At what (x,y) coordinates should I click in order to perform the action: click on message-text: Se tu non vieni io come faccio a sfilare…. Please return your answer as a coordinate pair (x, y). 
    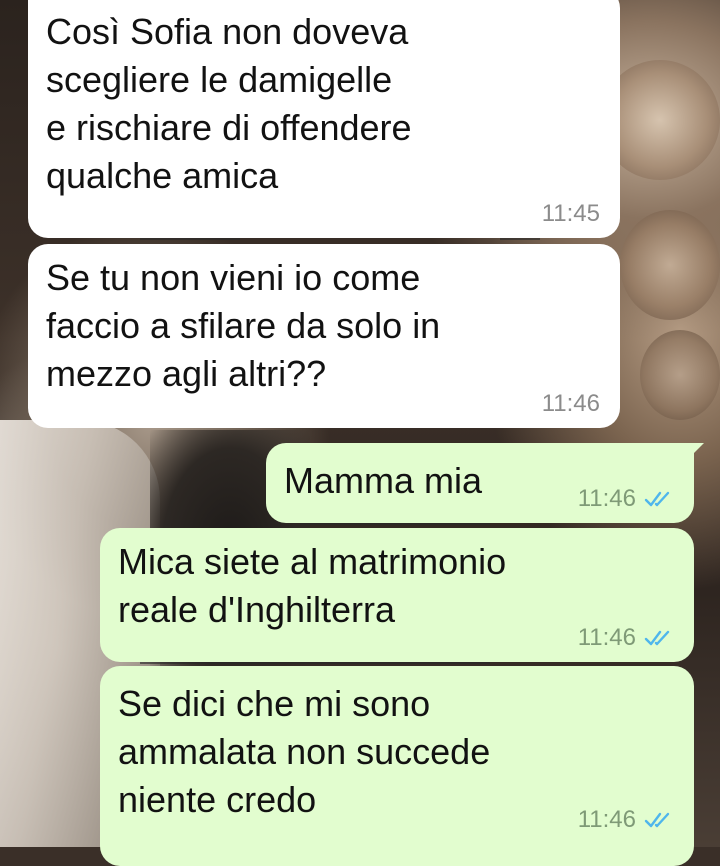
    Looking at the image, I should click on (243, 325).